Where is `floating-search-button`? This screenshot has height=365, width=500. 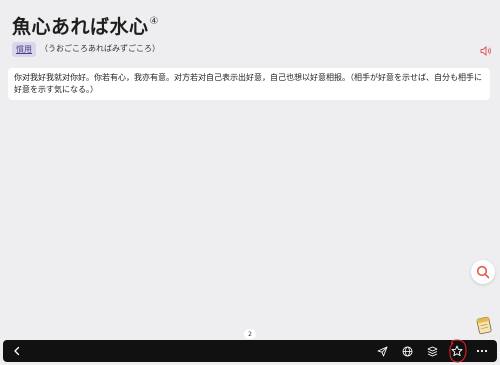
floating-search-button is located at coordinates (483, 272).